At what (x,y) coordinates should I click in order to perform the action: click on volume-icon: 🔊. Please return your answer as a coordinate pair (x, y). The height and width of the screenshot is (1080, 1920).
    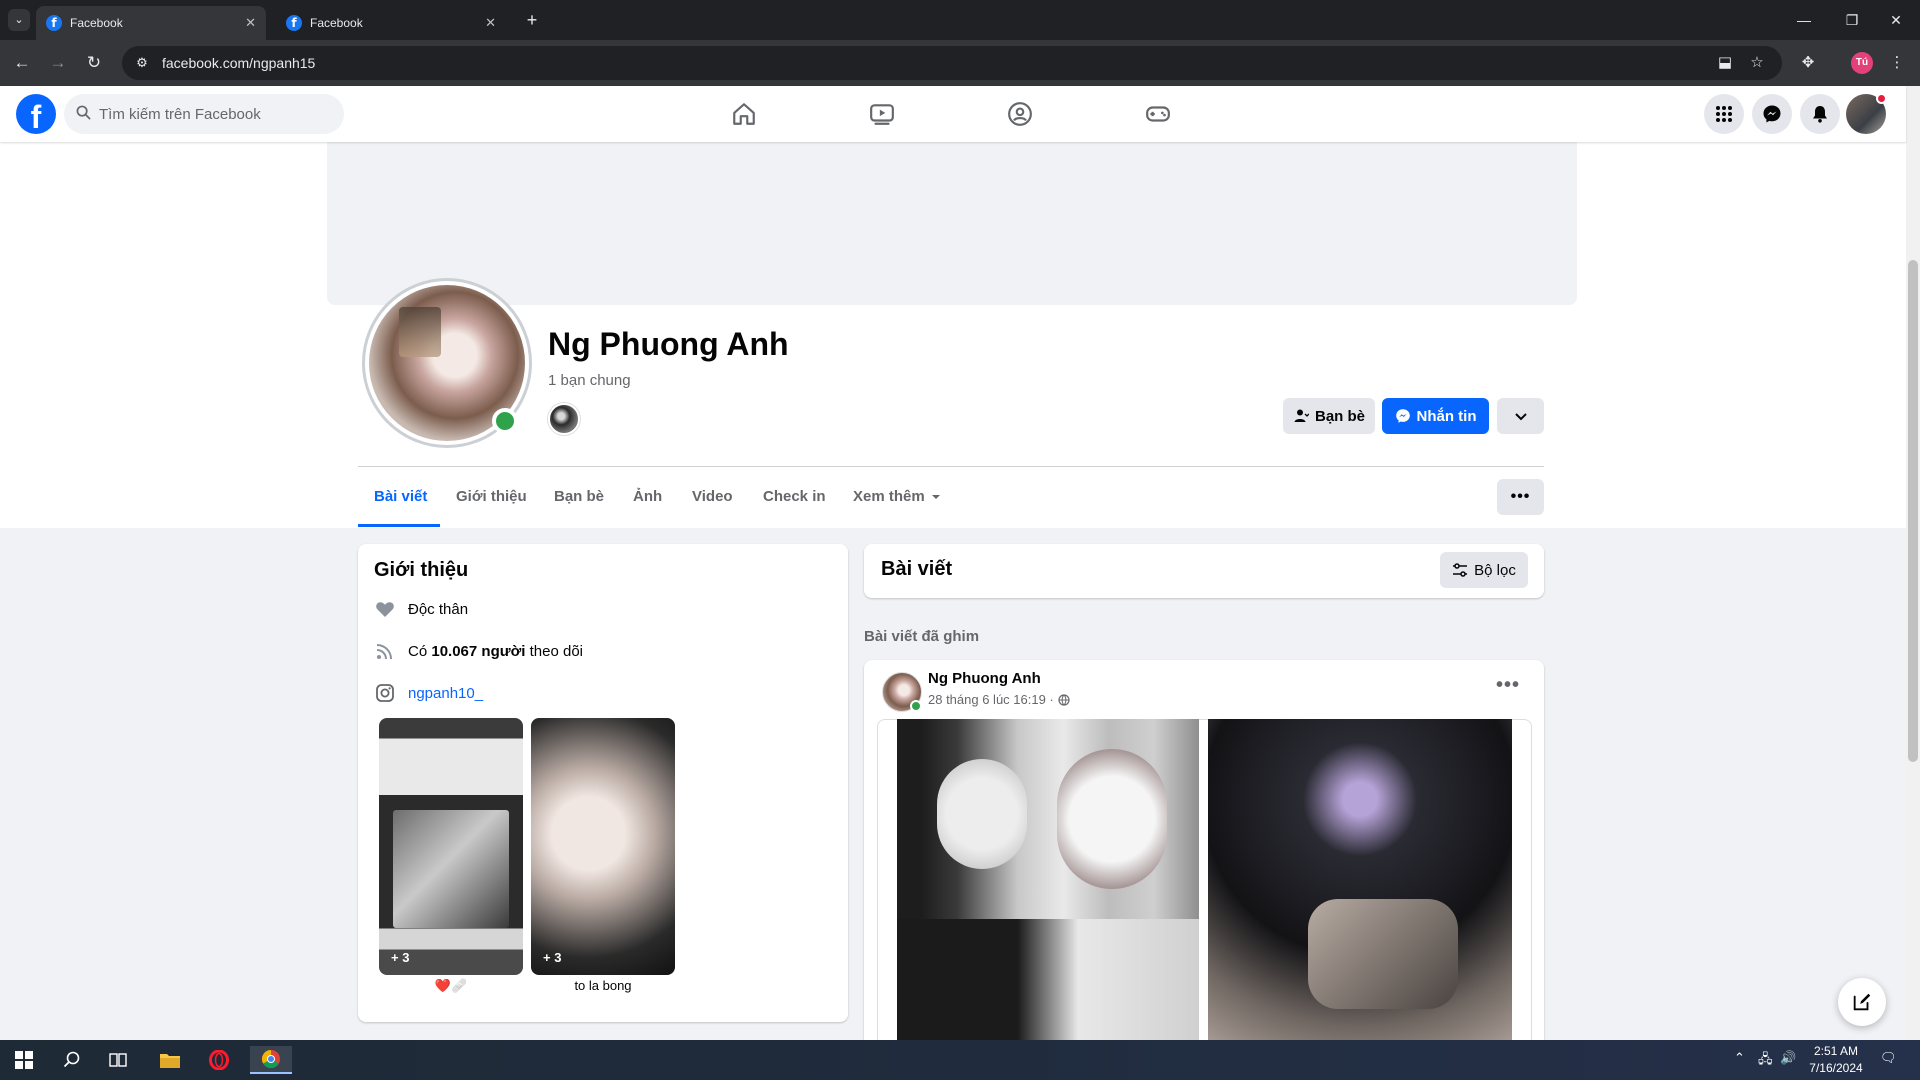
    Looking at the image, I should click on (1788, 1058).